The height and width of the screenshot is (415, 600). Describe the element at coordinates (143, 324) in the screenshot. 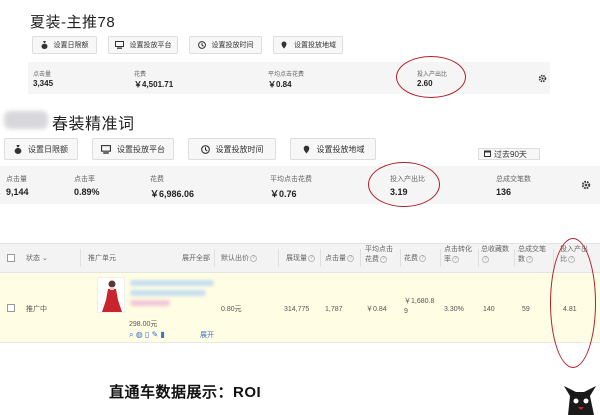

I see `row-price: 298.00元` at that location.